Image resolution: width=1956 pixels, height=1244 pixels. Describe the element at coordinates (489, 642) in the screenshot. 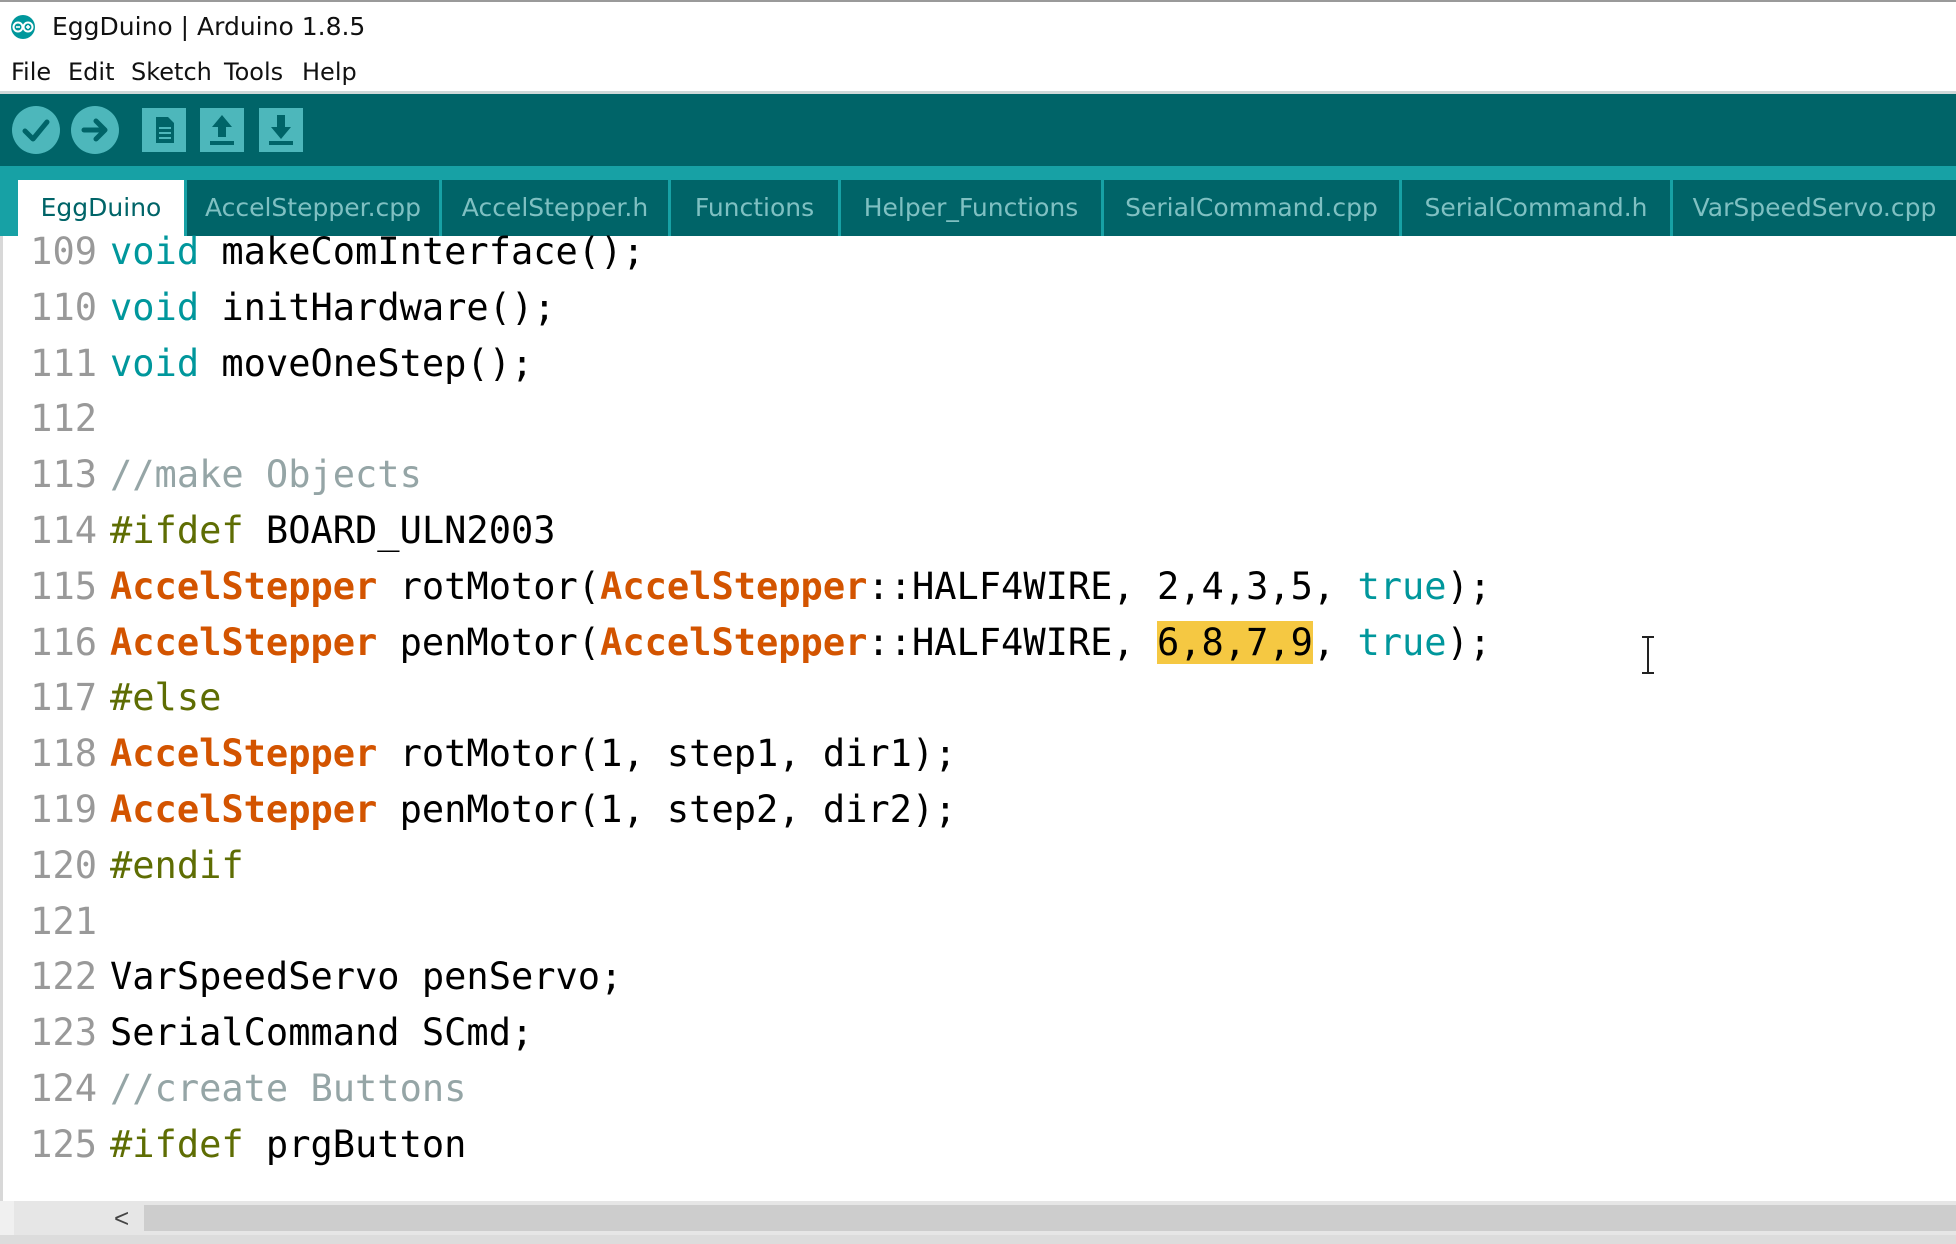

I see `code-token: penMotor(` at that location.